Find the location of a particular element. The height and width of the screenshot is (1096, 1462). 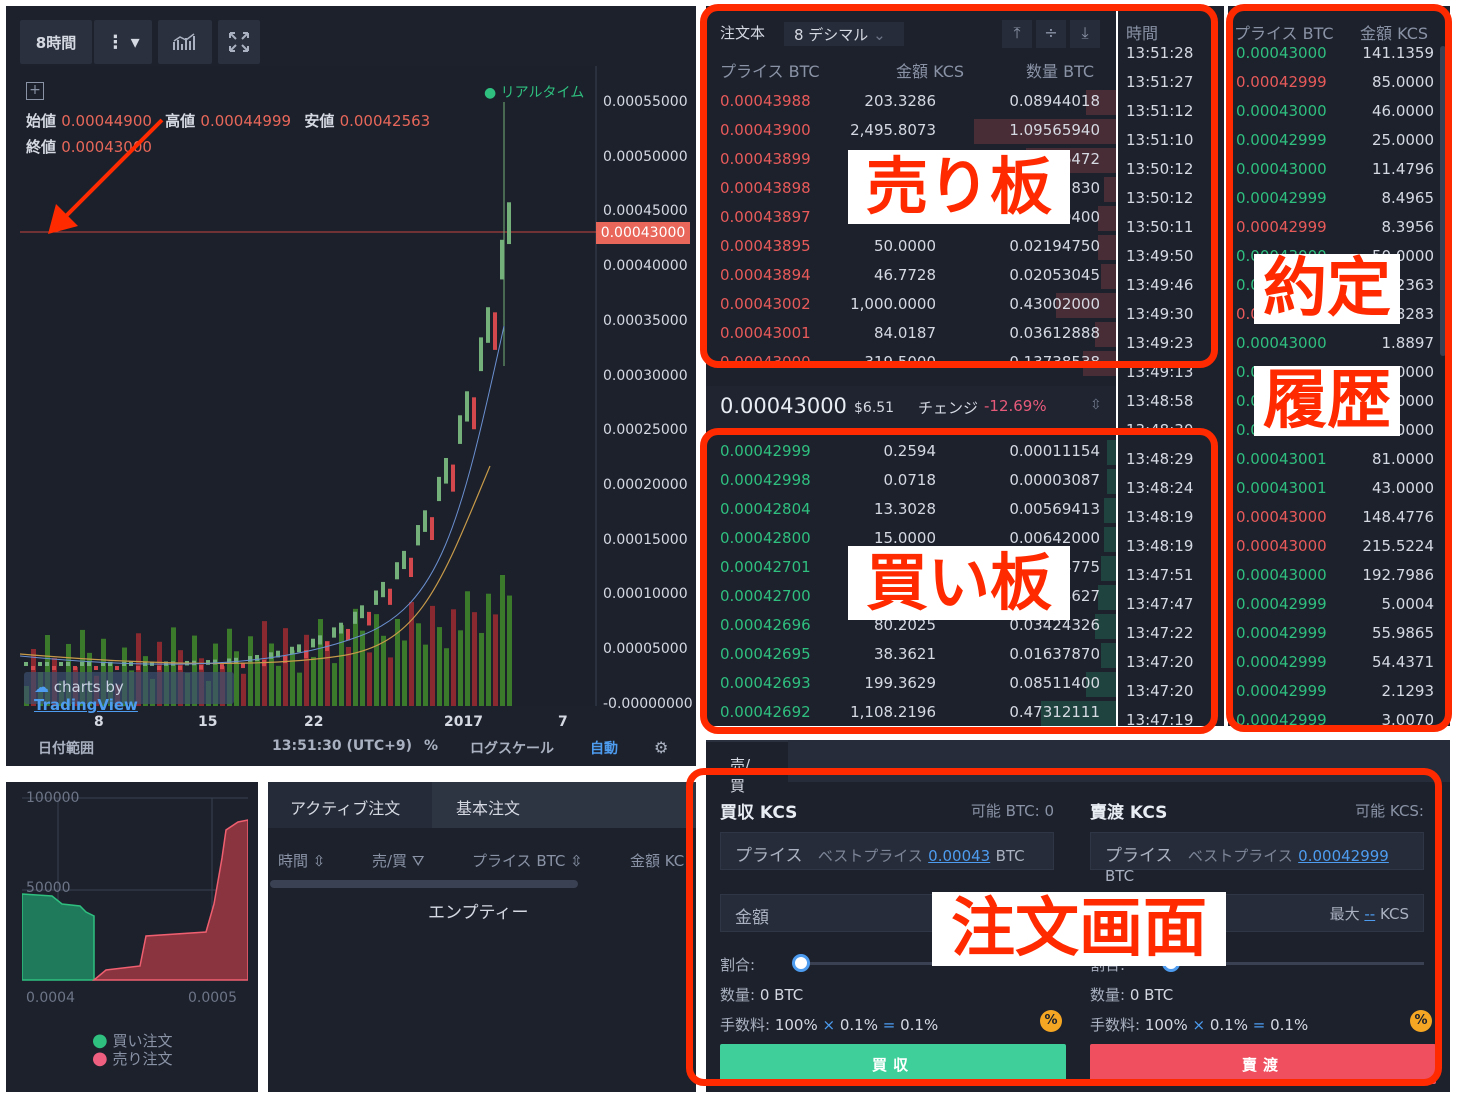

trade-time: 13:48:19 is located at coordinates (1160, 546).